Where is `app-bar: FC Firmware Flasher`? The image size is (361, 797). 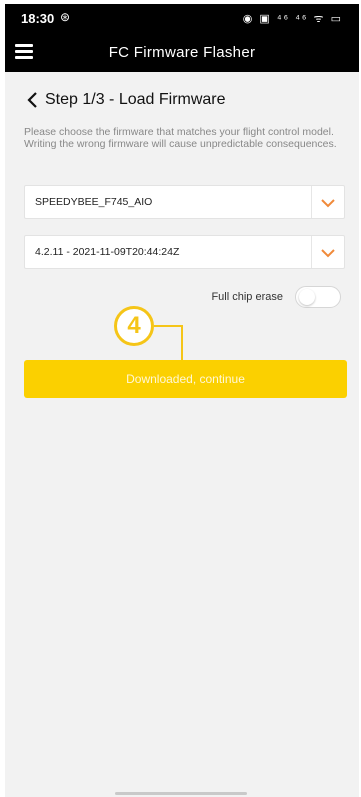
app-bar: FC Firmware Flasher is located at coordinates (182, 52).